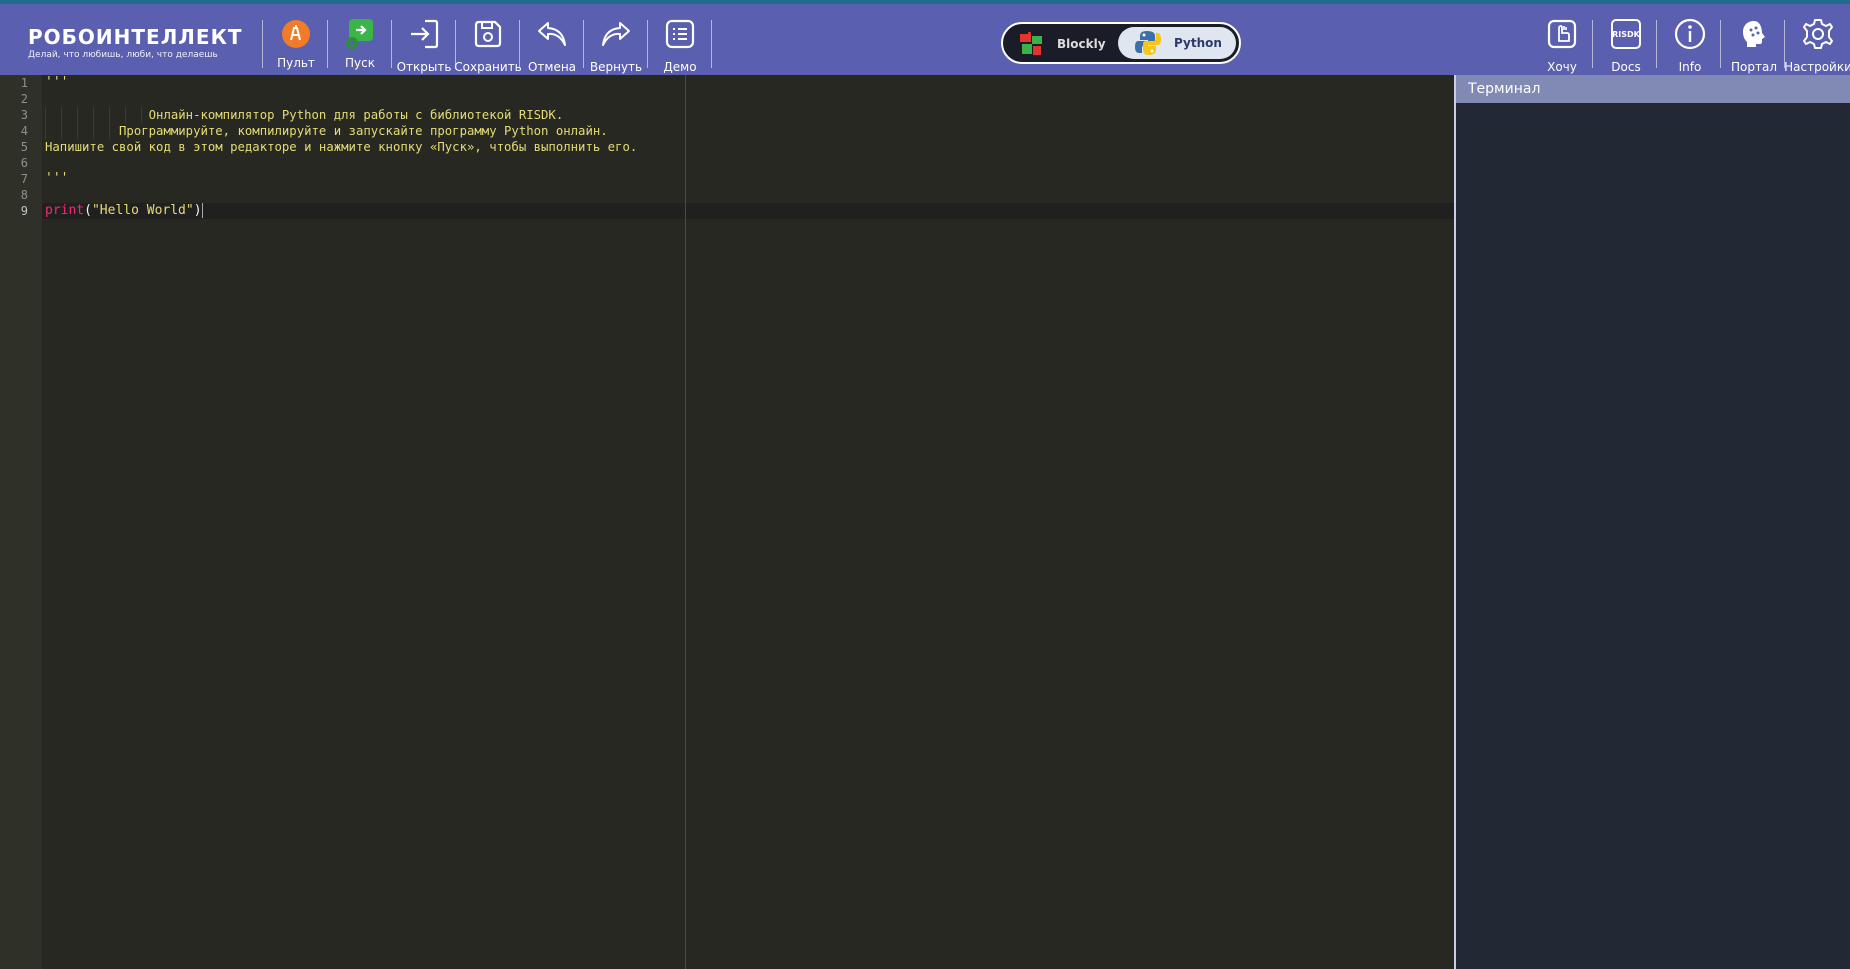  I want to click on run-icon, so click(360, 34).